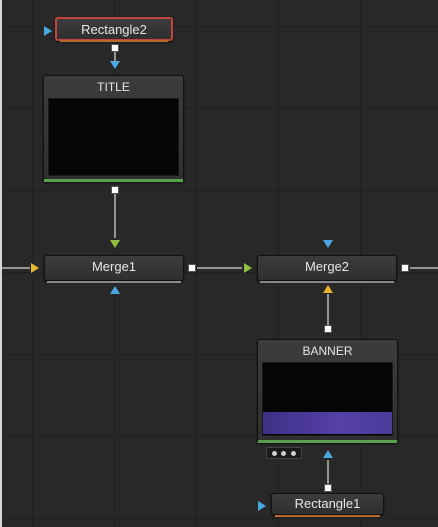 This screenshot has width=438, height=527. Describe the element at coordinates (113, 87) in the screenshot. I see `node-title-label: TITLE` at that location.